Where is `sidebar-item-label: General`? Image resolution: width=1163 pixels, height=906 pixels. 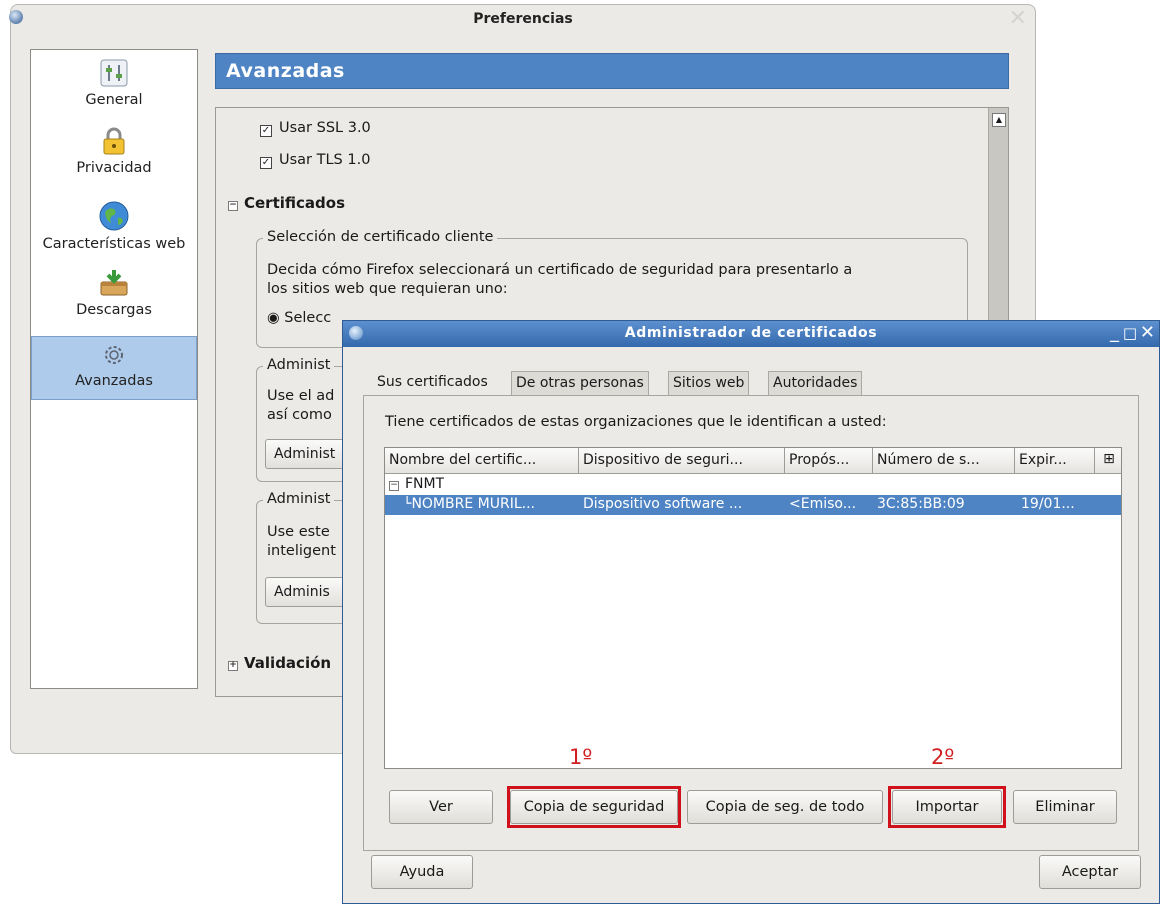
sidebar-item-label: General is located at coordinates (114, 100).